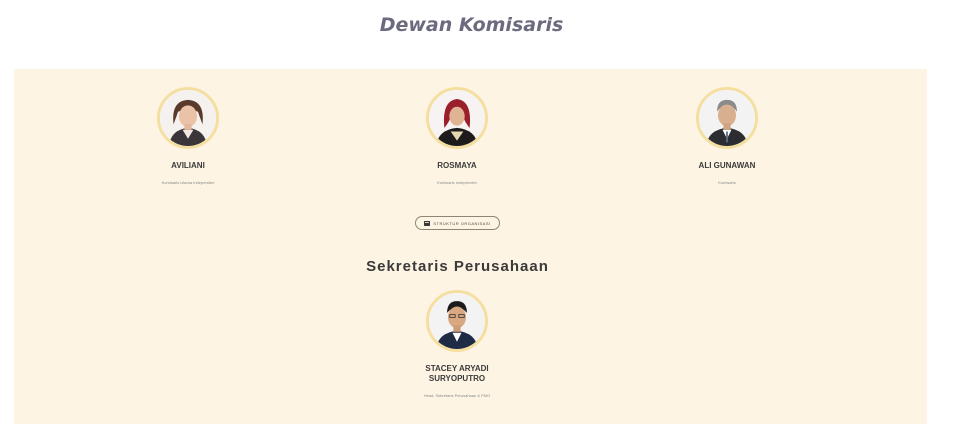 This screenshot has width=953, height=438. What do you see at coordinates (427, 223) in the screenshot?
I see `org-chart-icon` at bounding box center [427, 223].